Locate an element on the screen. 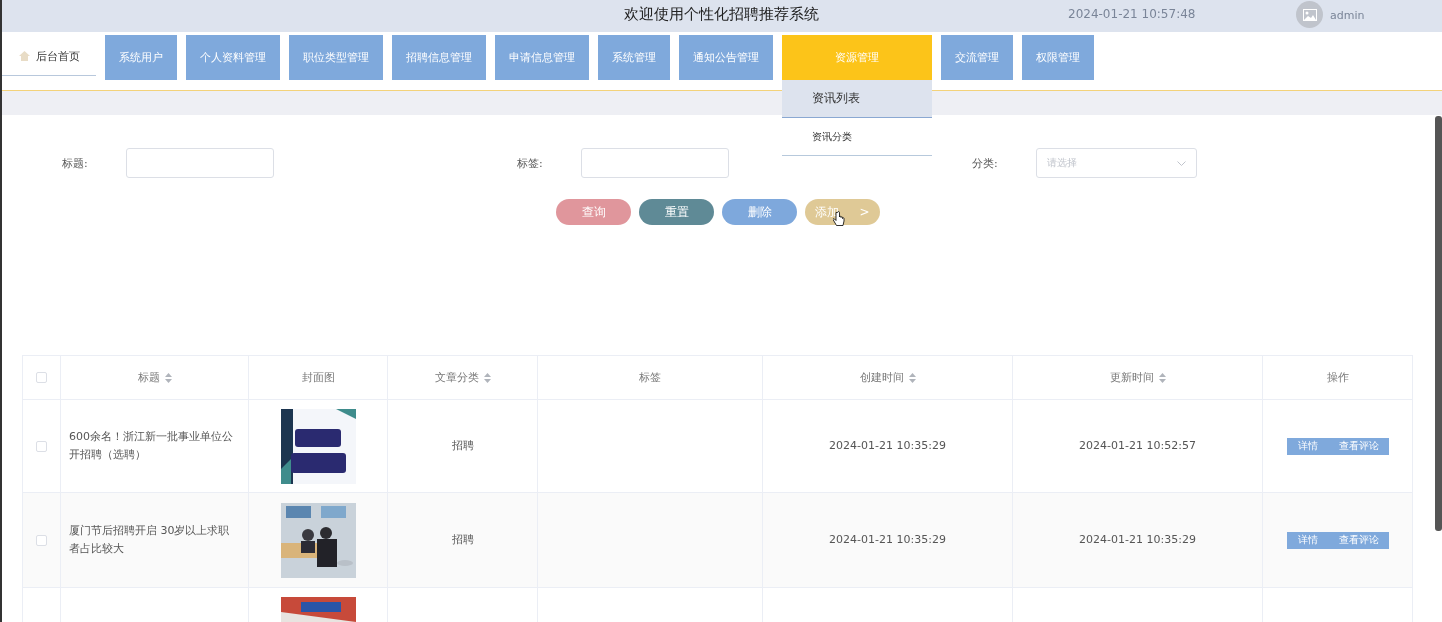  nav-tab: 通知公告管理 is located at coordinates (726, 57).